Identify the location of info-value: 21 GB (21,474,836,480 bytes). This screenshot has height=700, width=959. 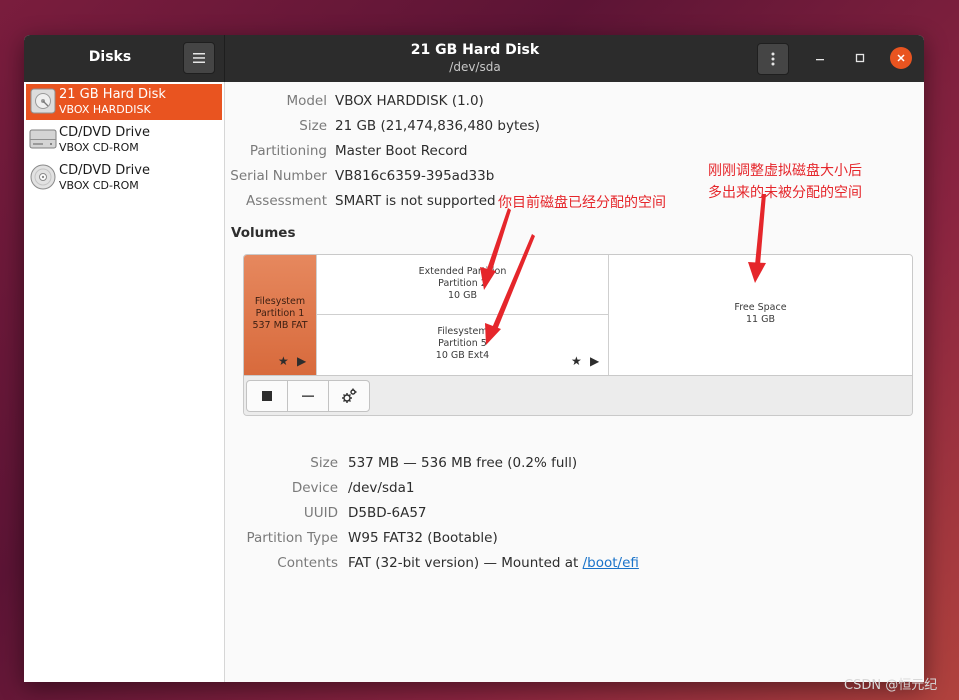
(437, 126).